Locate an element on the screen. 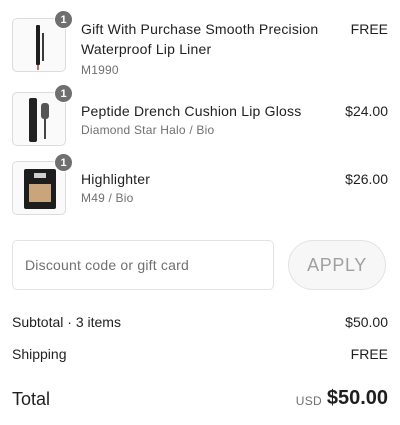 This screenshot has width=400, height=425. lip-gloss-applicator-icon is located at coordinates (45, 111).